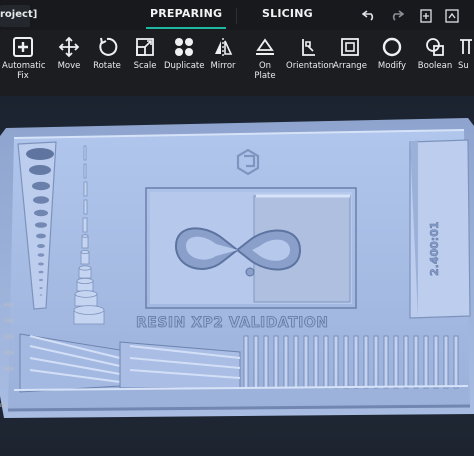 This screenshot has height=456, width=474. I want to click on modify-button: Modify, so click(392, 53).